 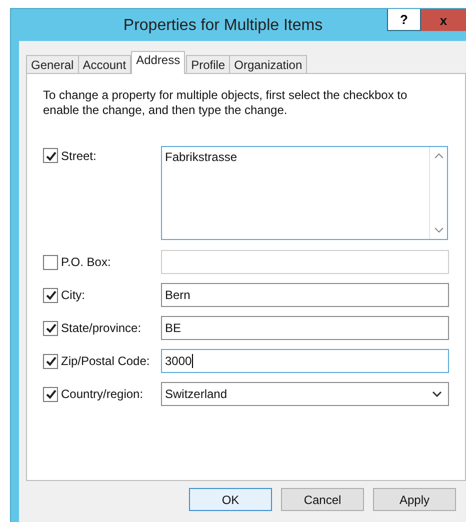 What do you see at coordinates (225, 103) in the screenshot?
I see `instructions-text: To change a property for multiple objects, first select the checkbox to enable the change, and then type the change.` at bounding box center [225, 103].